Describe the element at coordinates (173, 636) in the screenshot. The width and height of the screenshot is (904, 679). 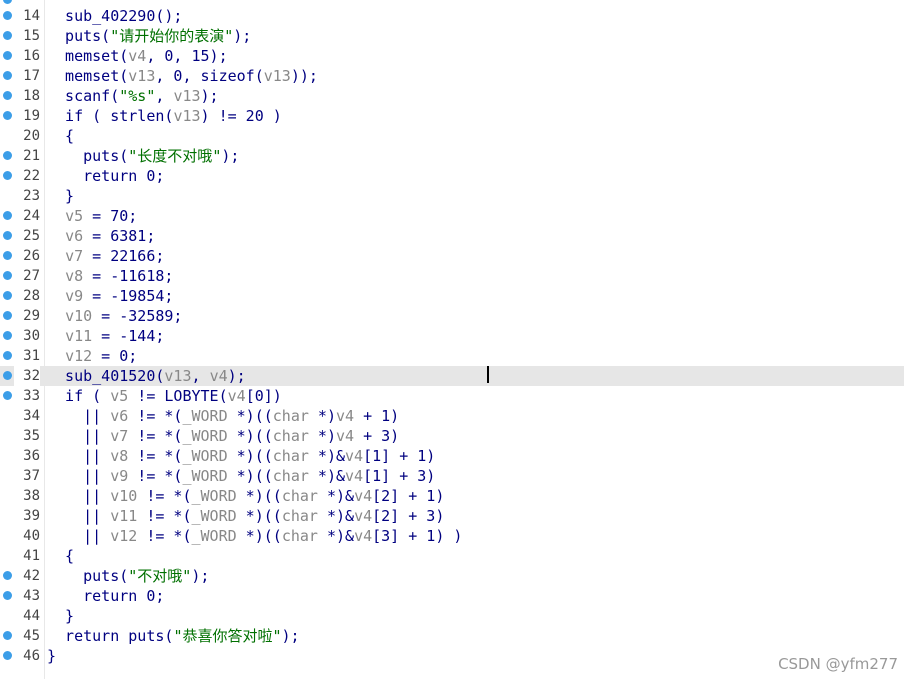
I see `code-text: return puts("恭喜你答对啦");` at that location.